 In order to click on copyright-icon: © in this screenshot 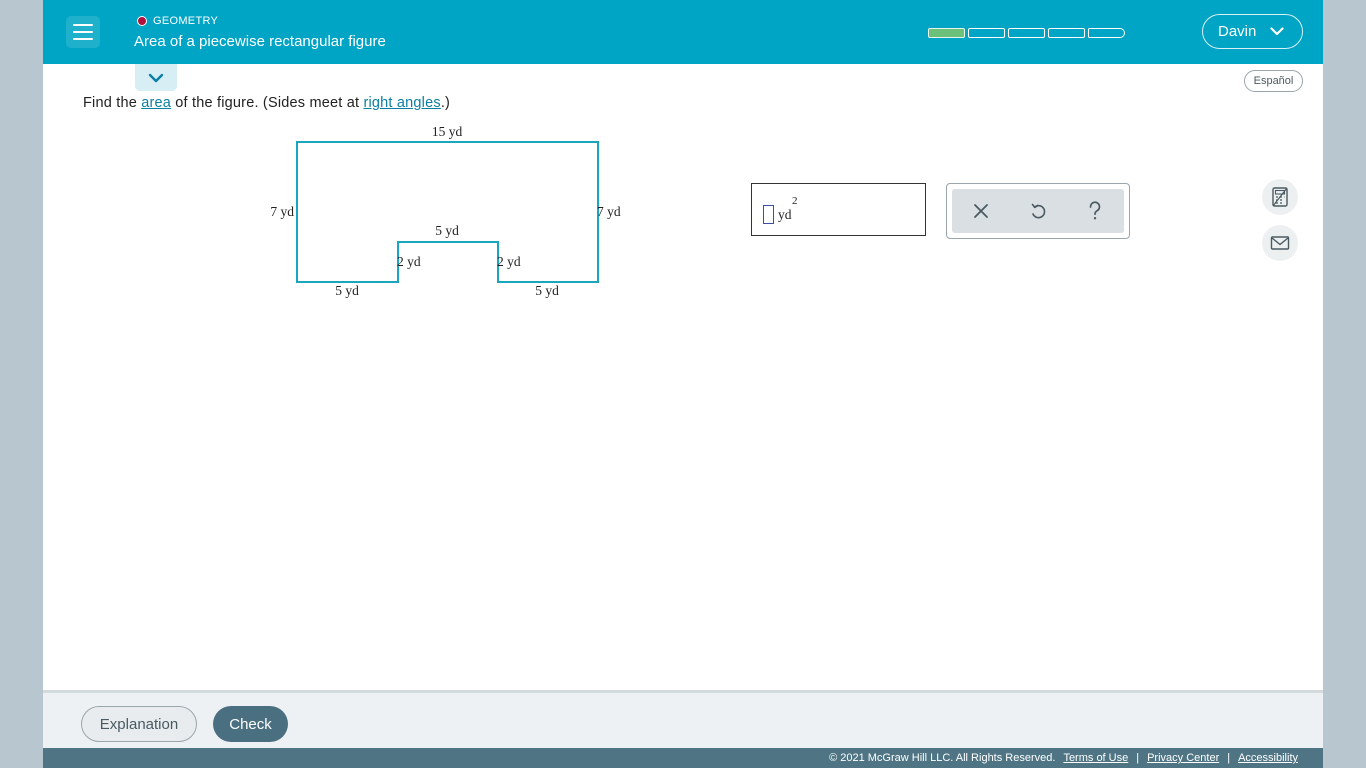, I will do `click(833, 758)`.